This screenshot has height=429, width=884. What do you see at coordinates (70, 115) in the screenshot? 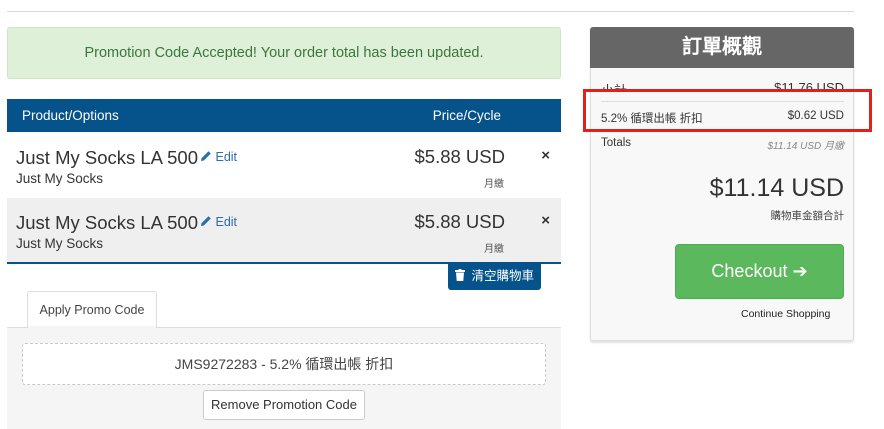
I see `product-column-header: Product/Options` at bounding box center [70, 115].